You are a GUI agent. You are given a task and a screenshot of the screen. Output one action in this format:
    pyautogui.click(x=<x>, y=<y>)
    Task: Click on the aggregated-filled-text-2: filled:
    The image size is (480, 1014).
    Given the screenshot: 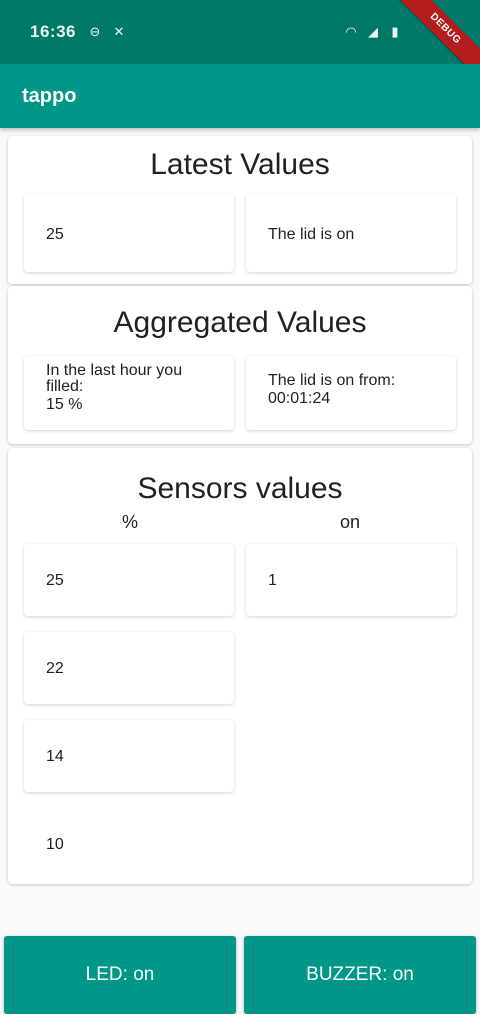 What is the action you would take?
    pyautogui.click(x=65, y=386)
    